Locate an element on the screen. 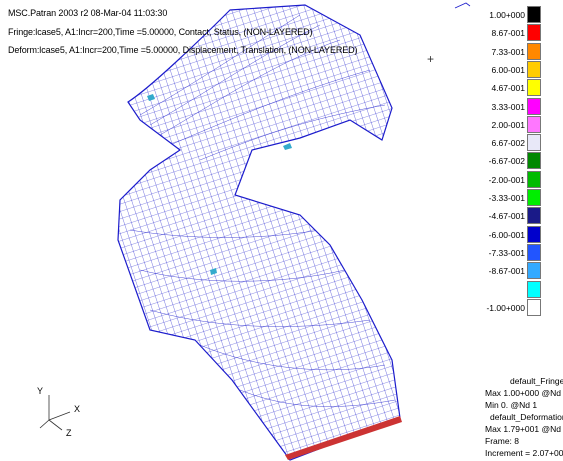 This screenshot has width=563, height=461. legend-value: -2.00-001 is located at coordinates (506, 179).